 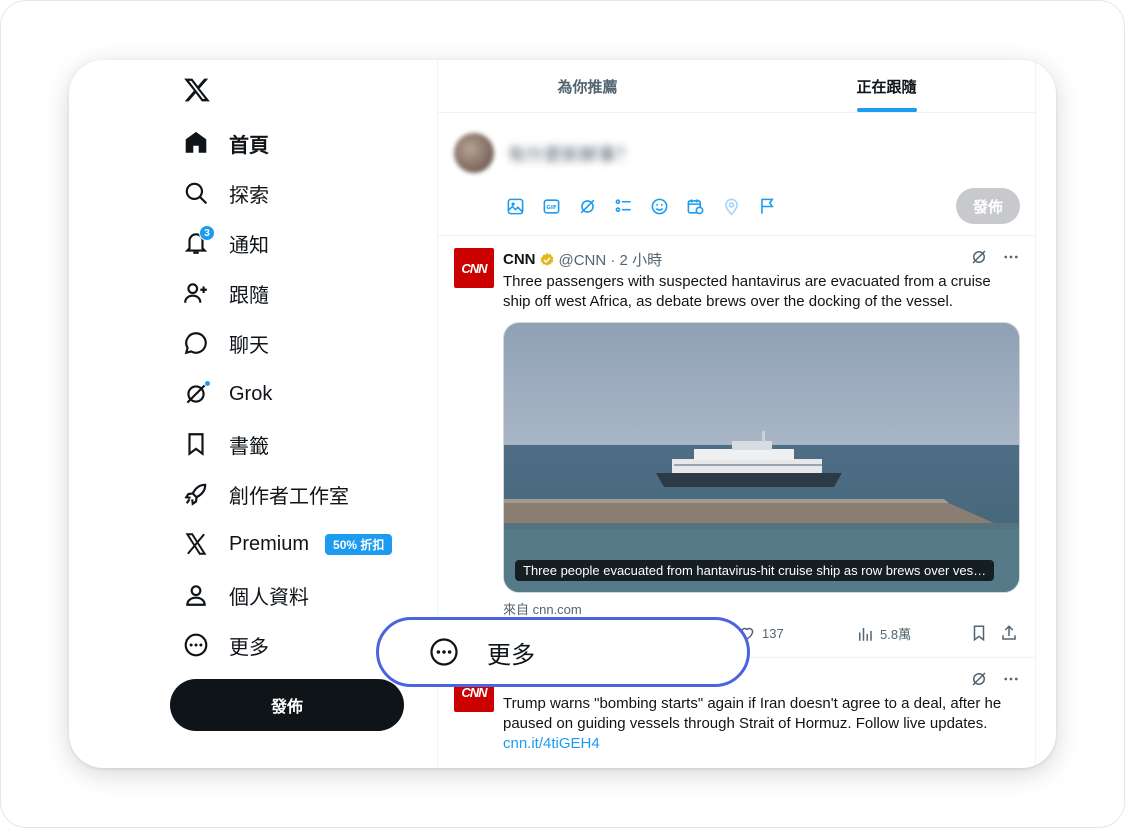 I want to click on like-count: 137, so click(x=773, y=633).